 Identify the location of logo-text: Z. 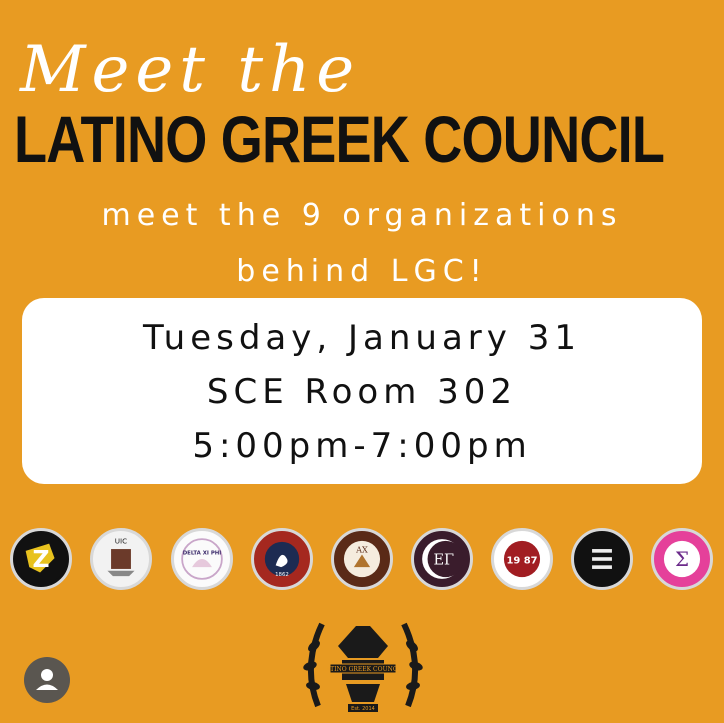
(40, 559).